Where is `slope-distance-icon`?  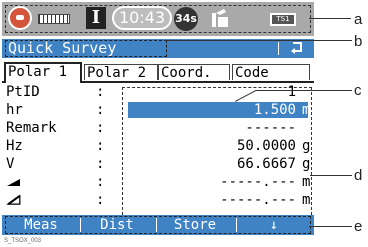 slope-distance-icon is located at coordinates (14, 200).